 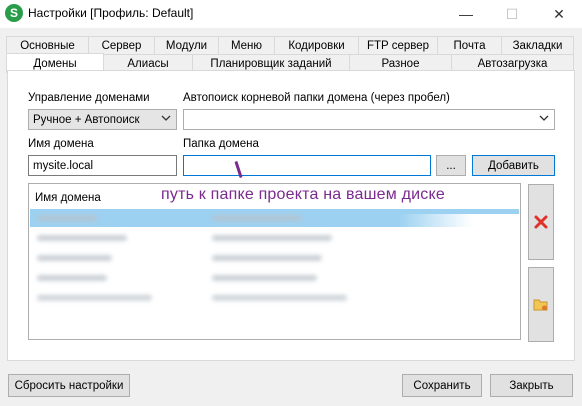 What do you see at coordinates (47, 45) in the screenshot?
I see `tab-osnovnye: Основные` at bounding box center [47, 45].